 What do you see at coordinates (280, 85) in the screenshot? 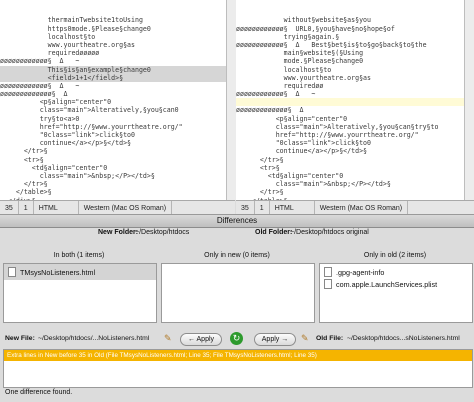
I see `right-code-line: requiredøø` at bounding box center [280, 85].